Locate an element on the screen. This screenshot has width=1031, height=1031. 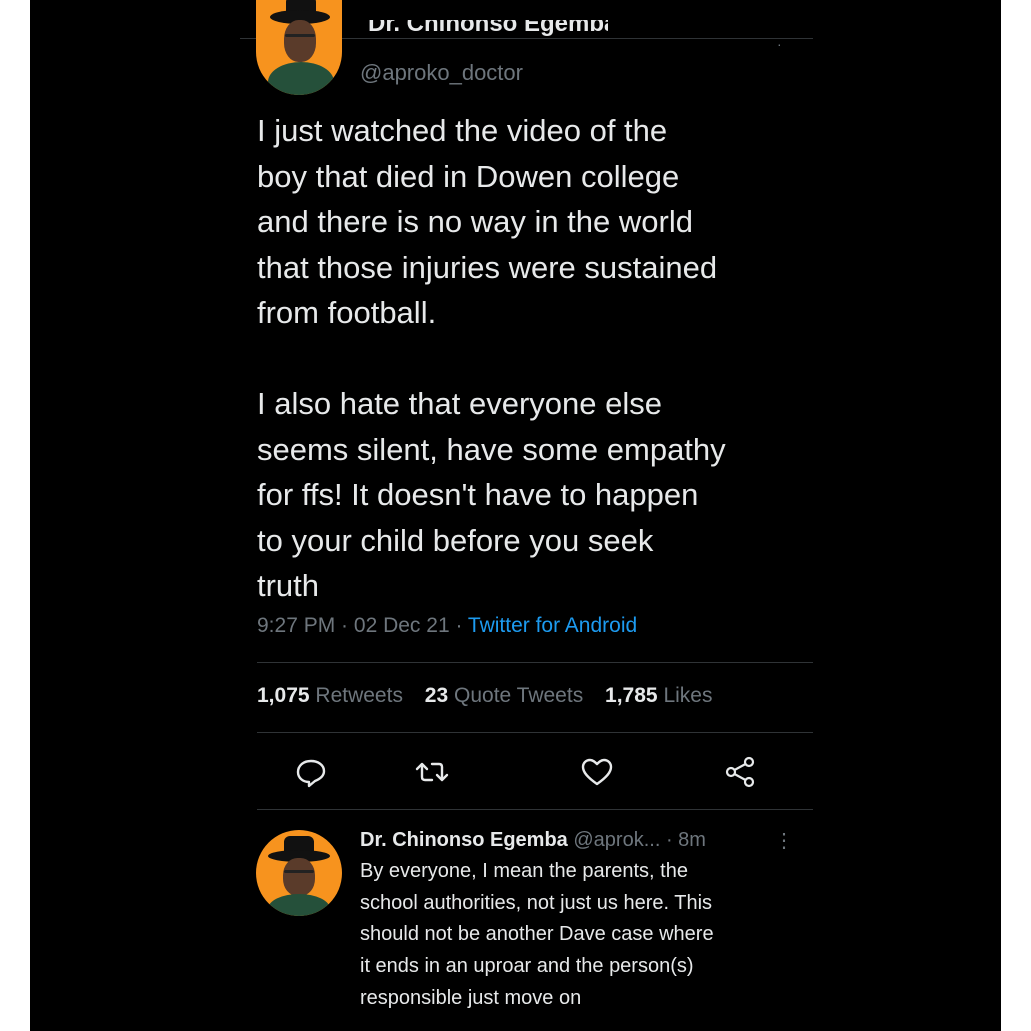
more-icon: · is located at coordinates (779, 44).